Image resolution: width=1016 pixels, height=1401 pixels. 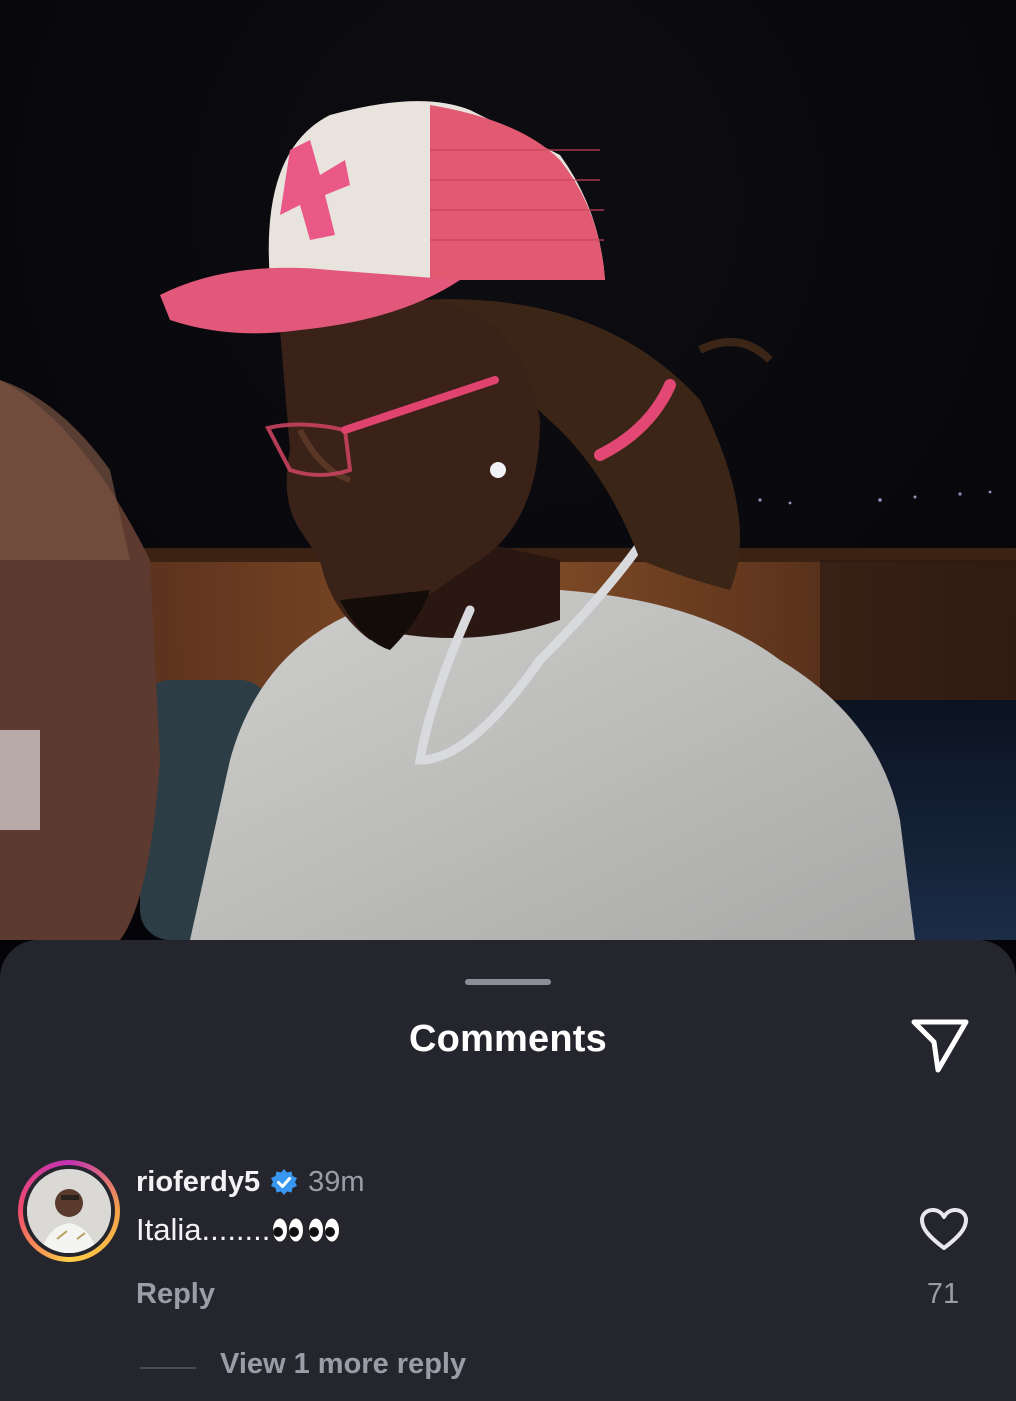 What do you see at coordinates (508, 982) in the screenshot?
I see `drag-handle` at bounding box center [508, 982].